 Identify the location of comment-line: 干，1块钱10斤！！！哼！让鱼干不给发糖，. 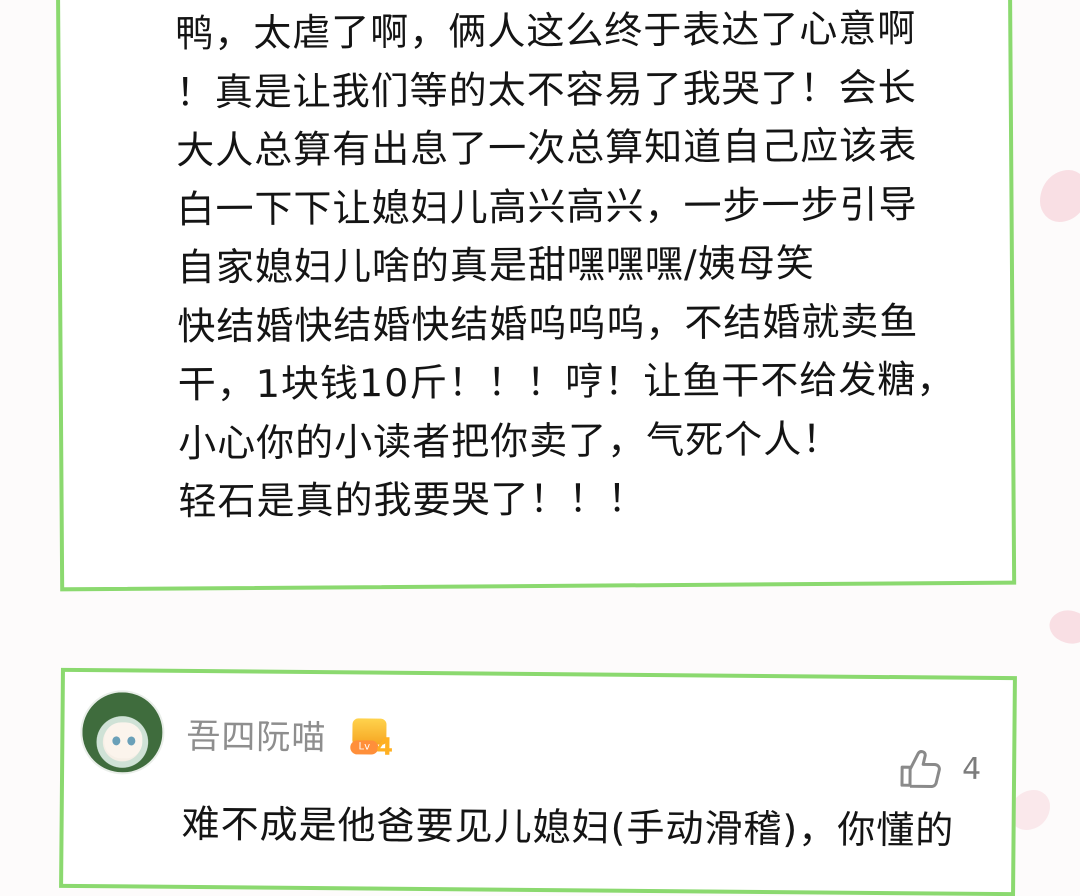
(566, 382).